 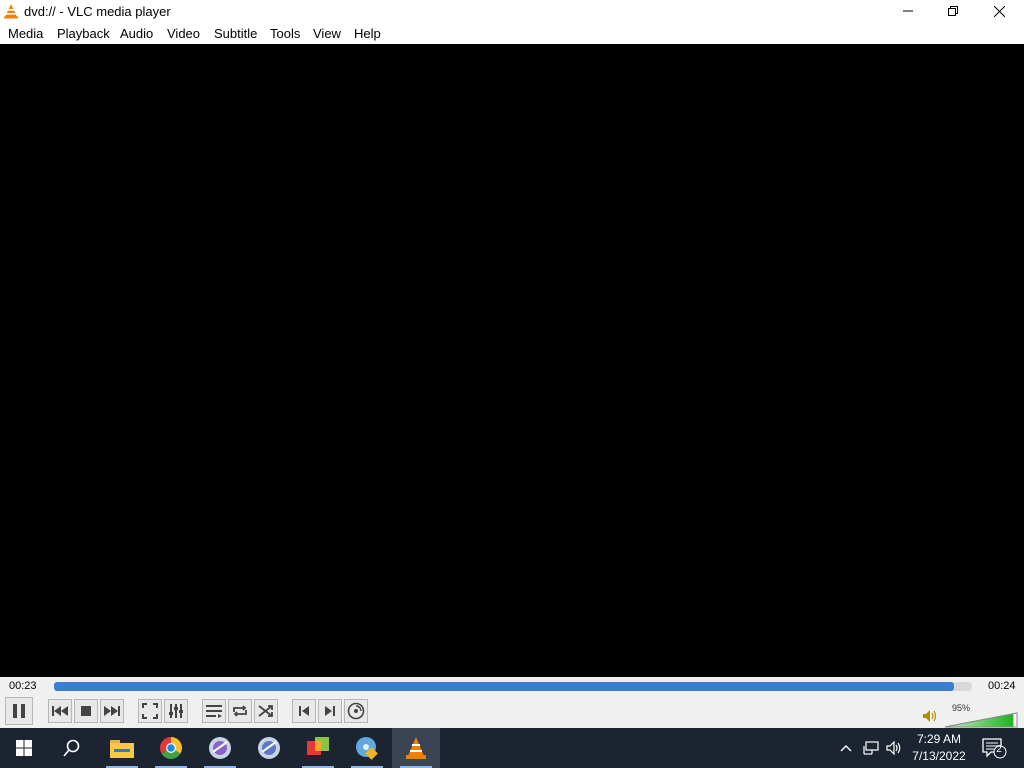 I want to click on loop-icon, so click(x=240, y=711).